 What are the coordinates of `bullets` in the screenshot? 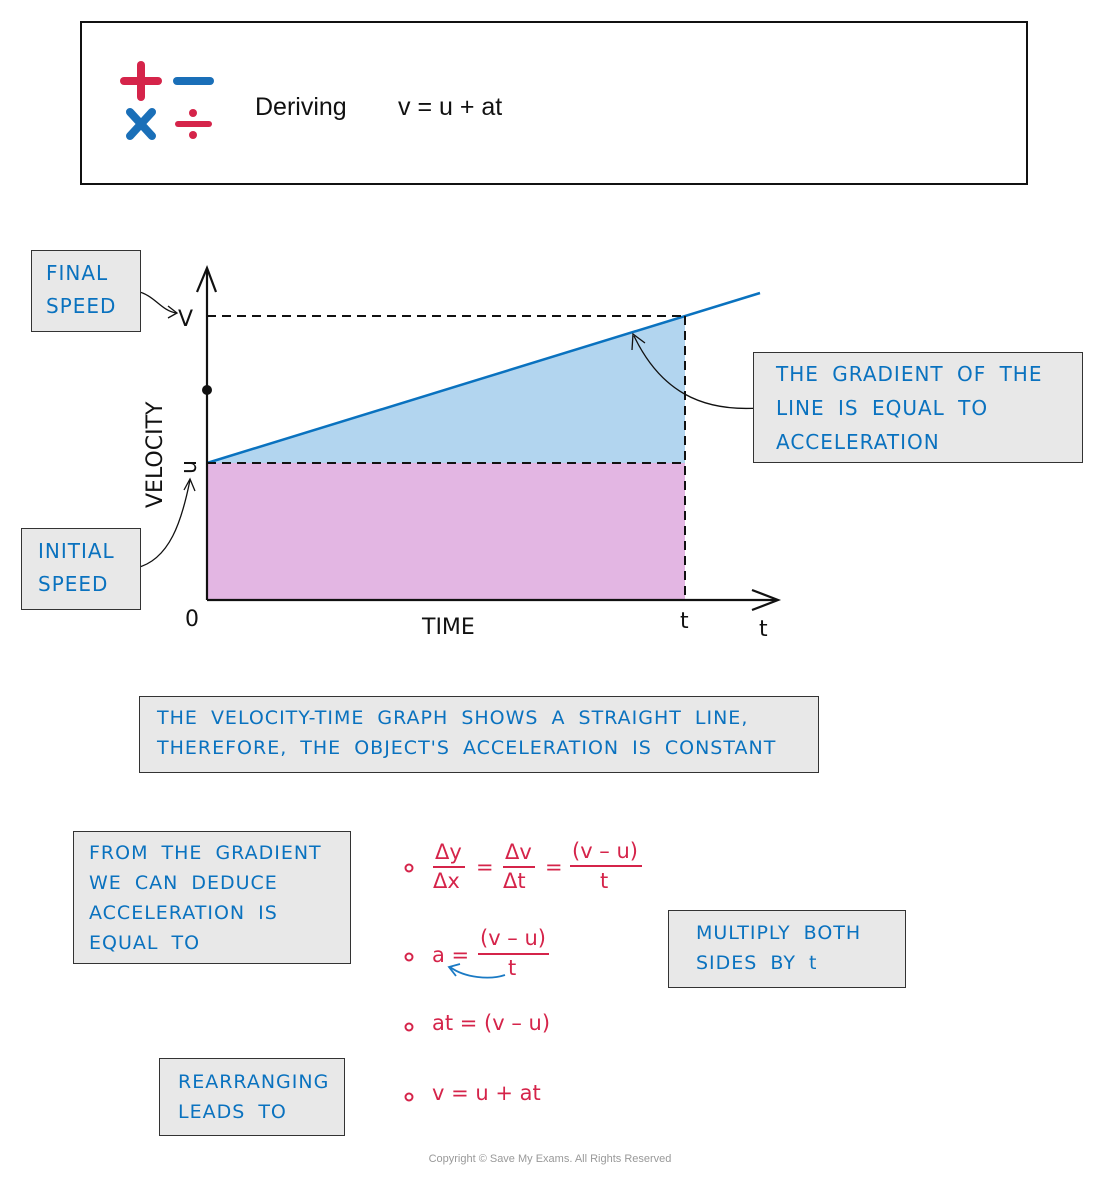 It's located at (409, 982).